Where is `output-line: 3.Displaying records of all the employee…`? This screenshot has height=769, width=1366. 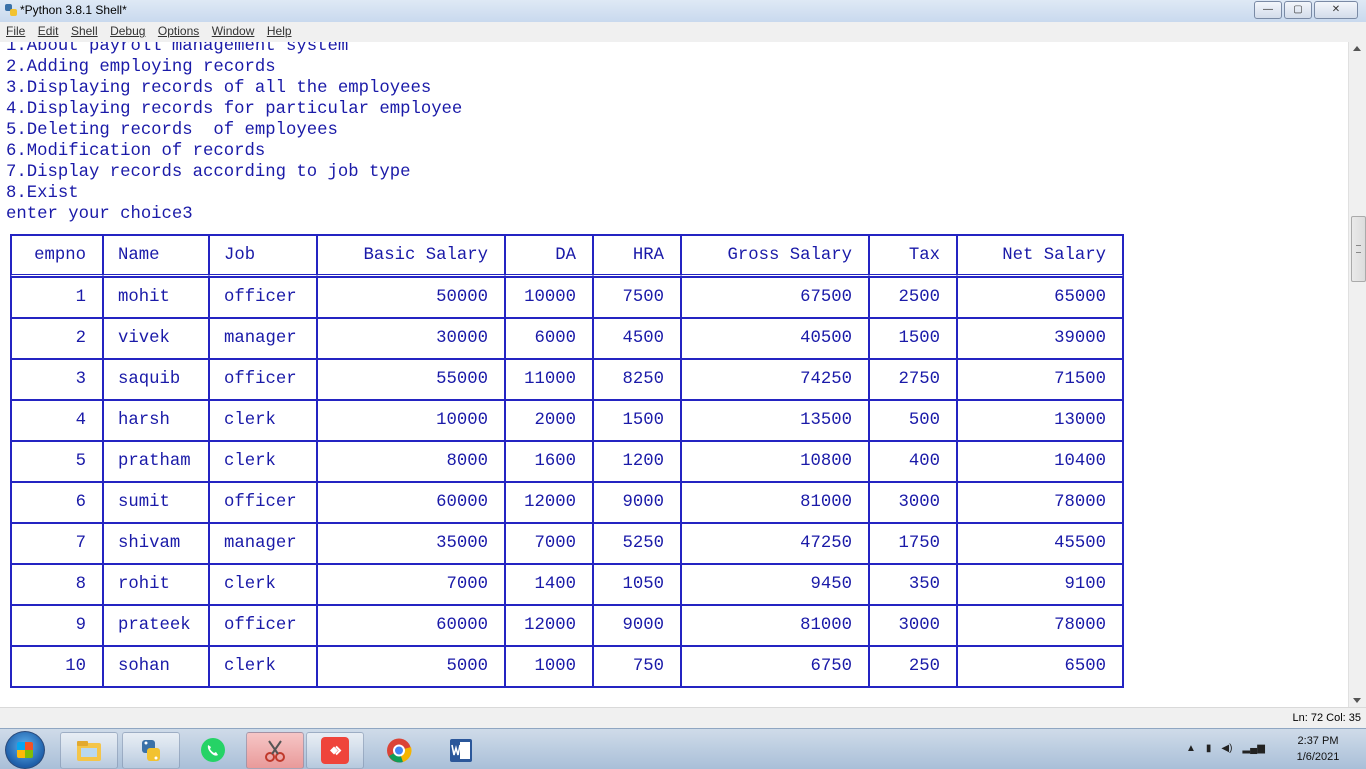
output-line: 3.Displaying records of all the employee… is located at coordinates (219, 88).